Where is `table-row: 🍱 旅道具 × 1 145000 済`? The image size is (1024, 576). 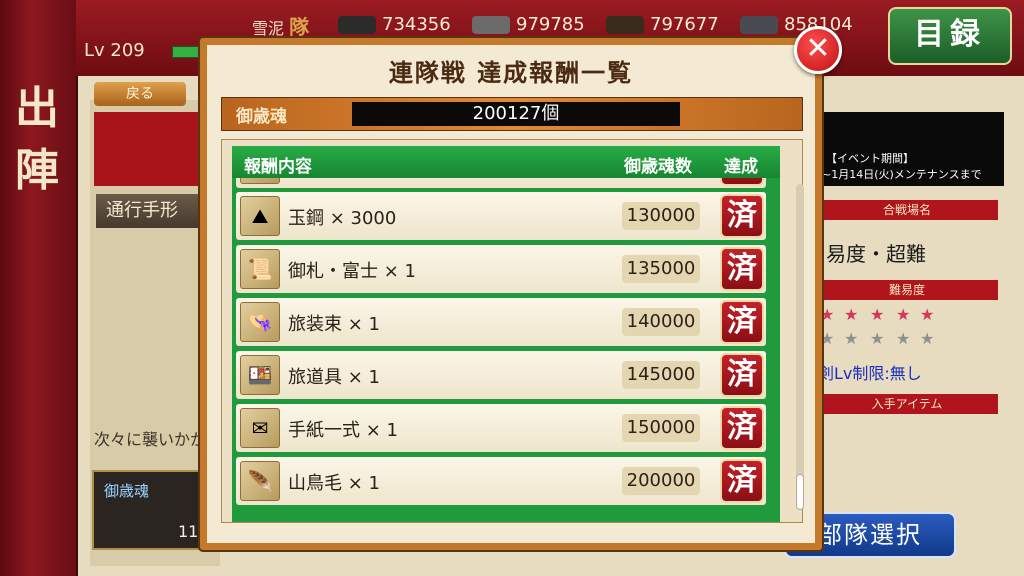 table-row: 🍱 旅道具 × 1 145000 済 is located at coordinates (501, 375).